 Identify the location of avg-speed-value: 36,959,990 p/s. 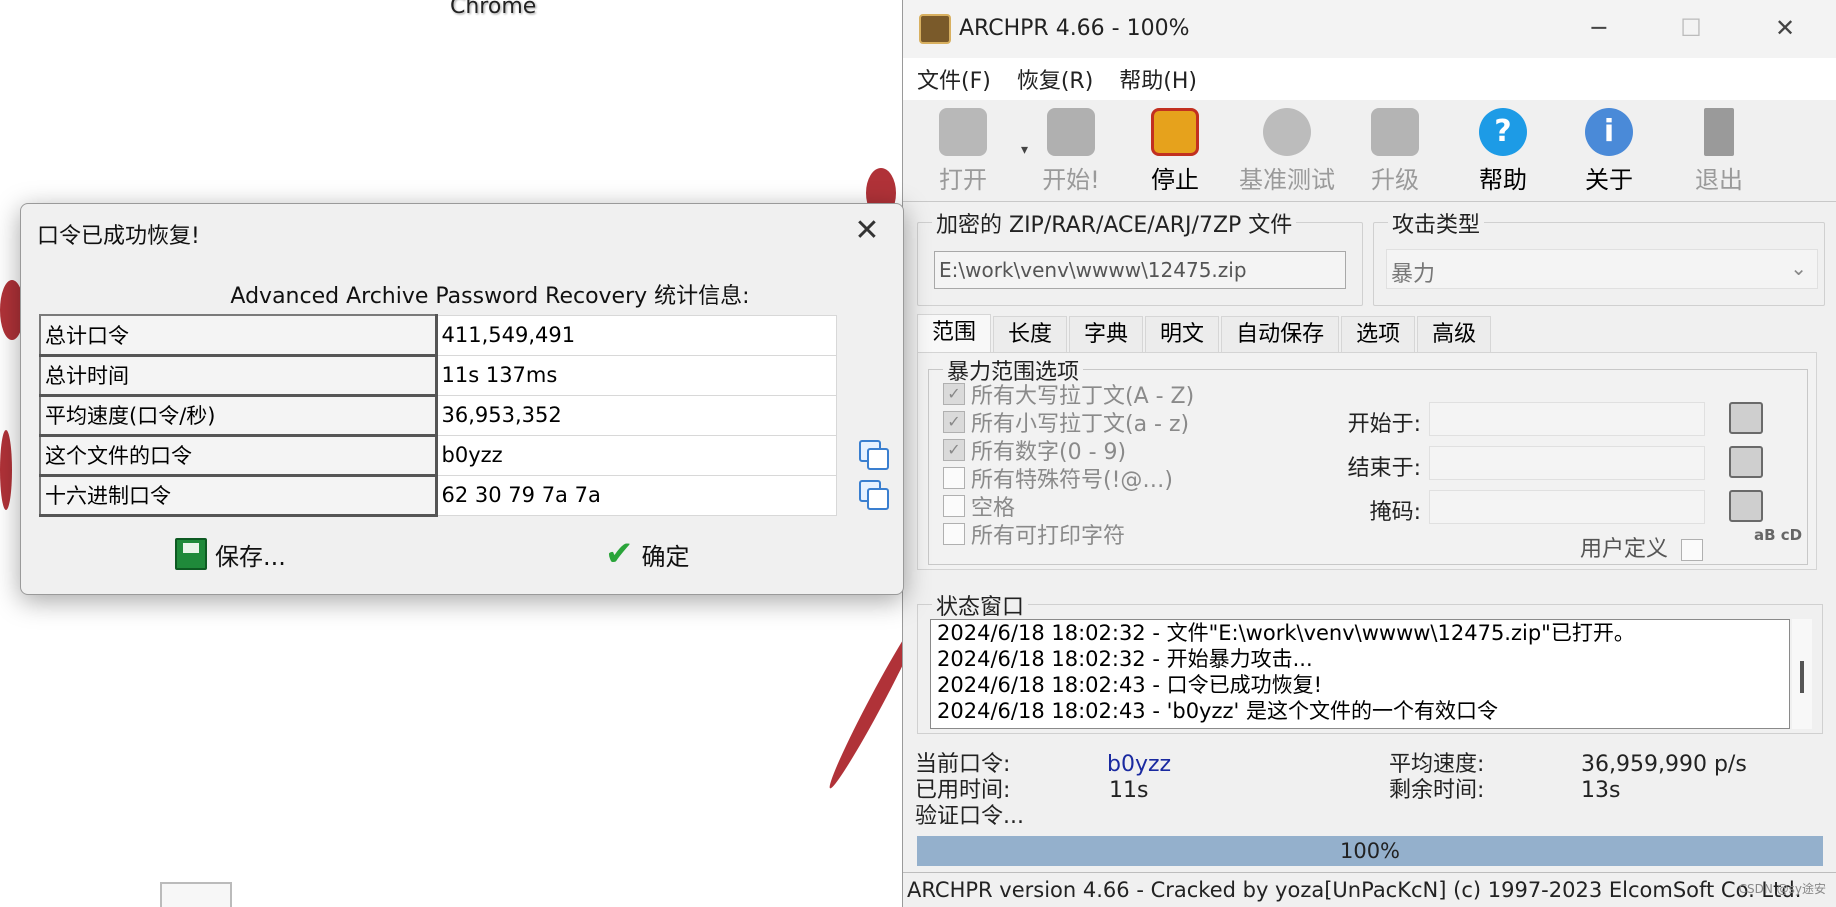
(1664, 764).